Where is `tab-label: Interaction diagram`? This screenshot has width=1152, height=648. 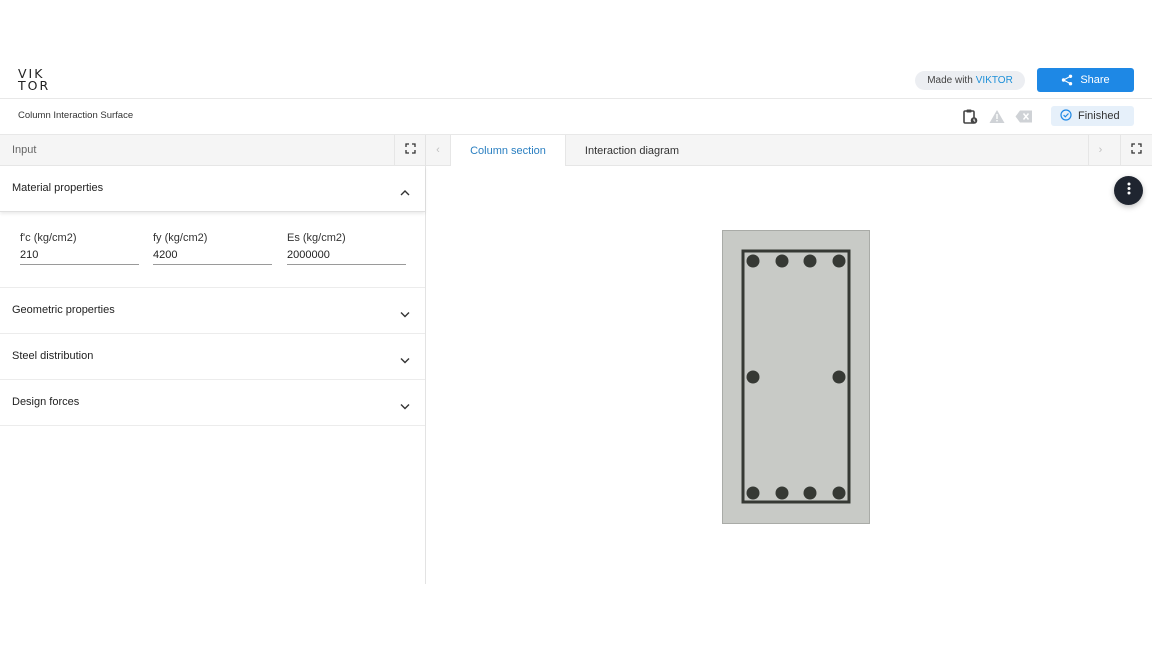 tab-label: Interaction diagram is located at coordinates (632, 150).